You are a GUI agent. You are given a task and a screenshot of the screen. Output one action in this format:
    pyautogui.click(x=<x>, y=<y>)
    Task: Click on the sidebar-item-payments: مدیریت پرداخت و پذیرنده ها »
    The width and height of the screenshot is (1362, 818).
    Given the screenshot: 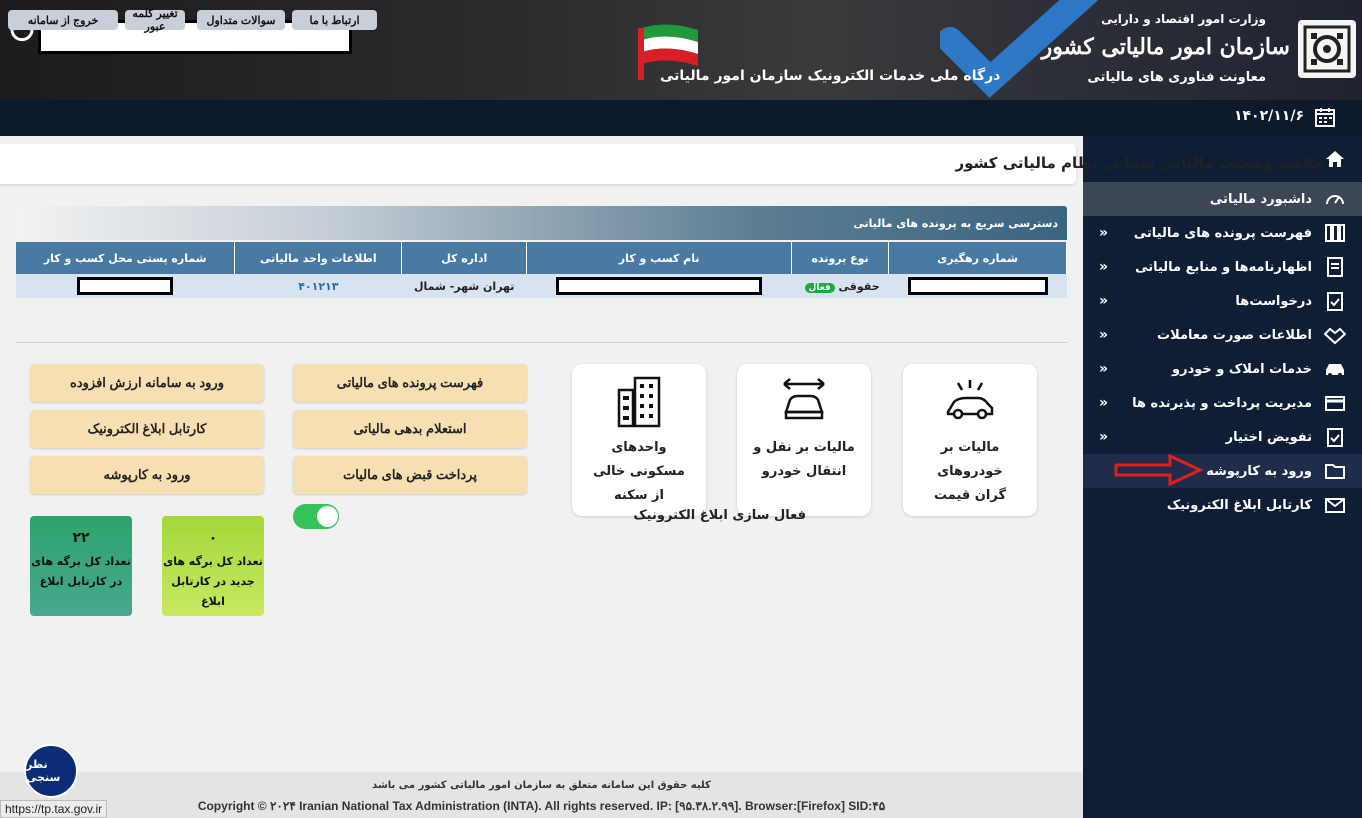 What is the action you would take?
    pyautogui.click(x=1222, y=403)
    